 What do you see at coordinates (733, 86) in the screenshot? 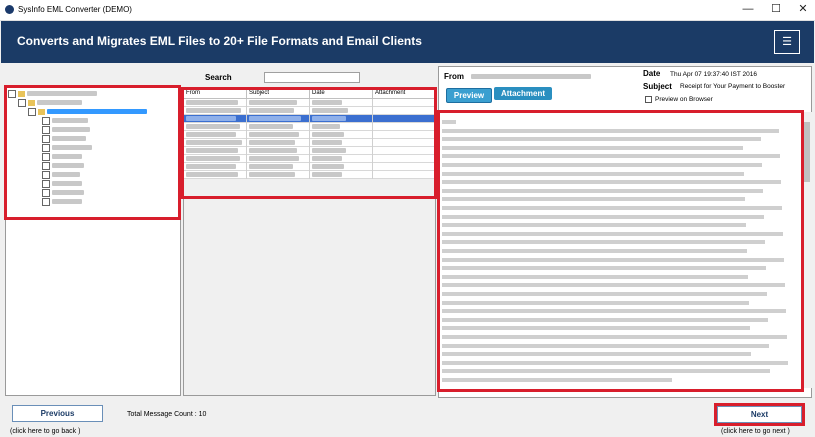
I see `subject-value: Receipt for Your Payment to Booster` at bounding box center [733, 86].